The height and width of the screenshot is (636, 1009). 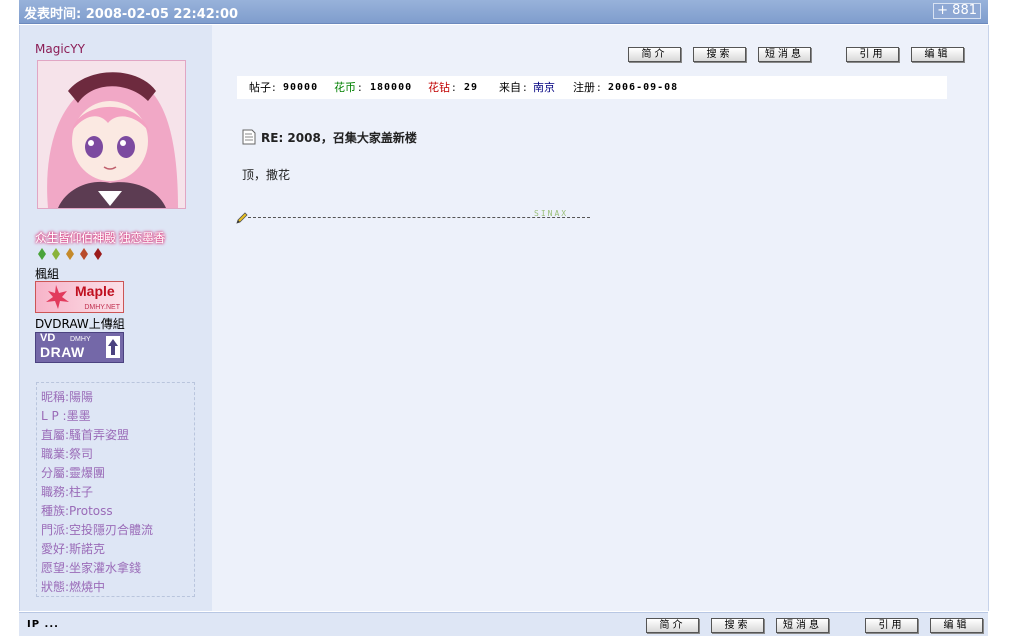 What do you see at coordinates (91, 568) in the screenshot?
I see `profile-wish: 愿望:坐家灌水拿錢` at bounding box center [91, 568].